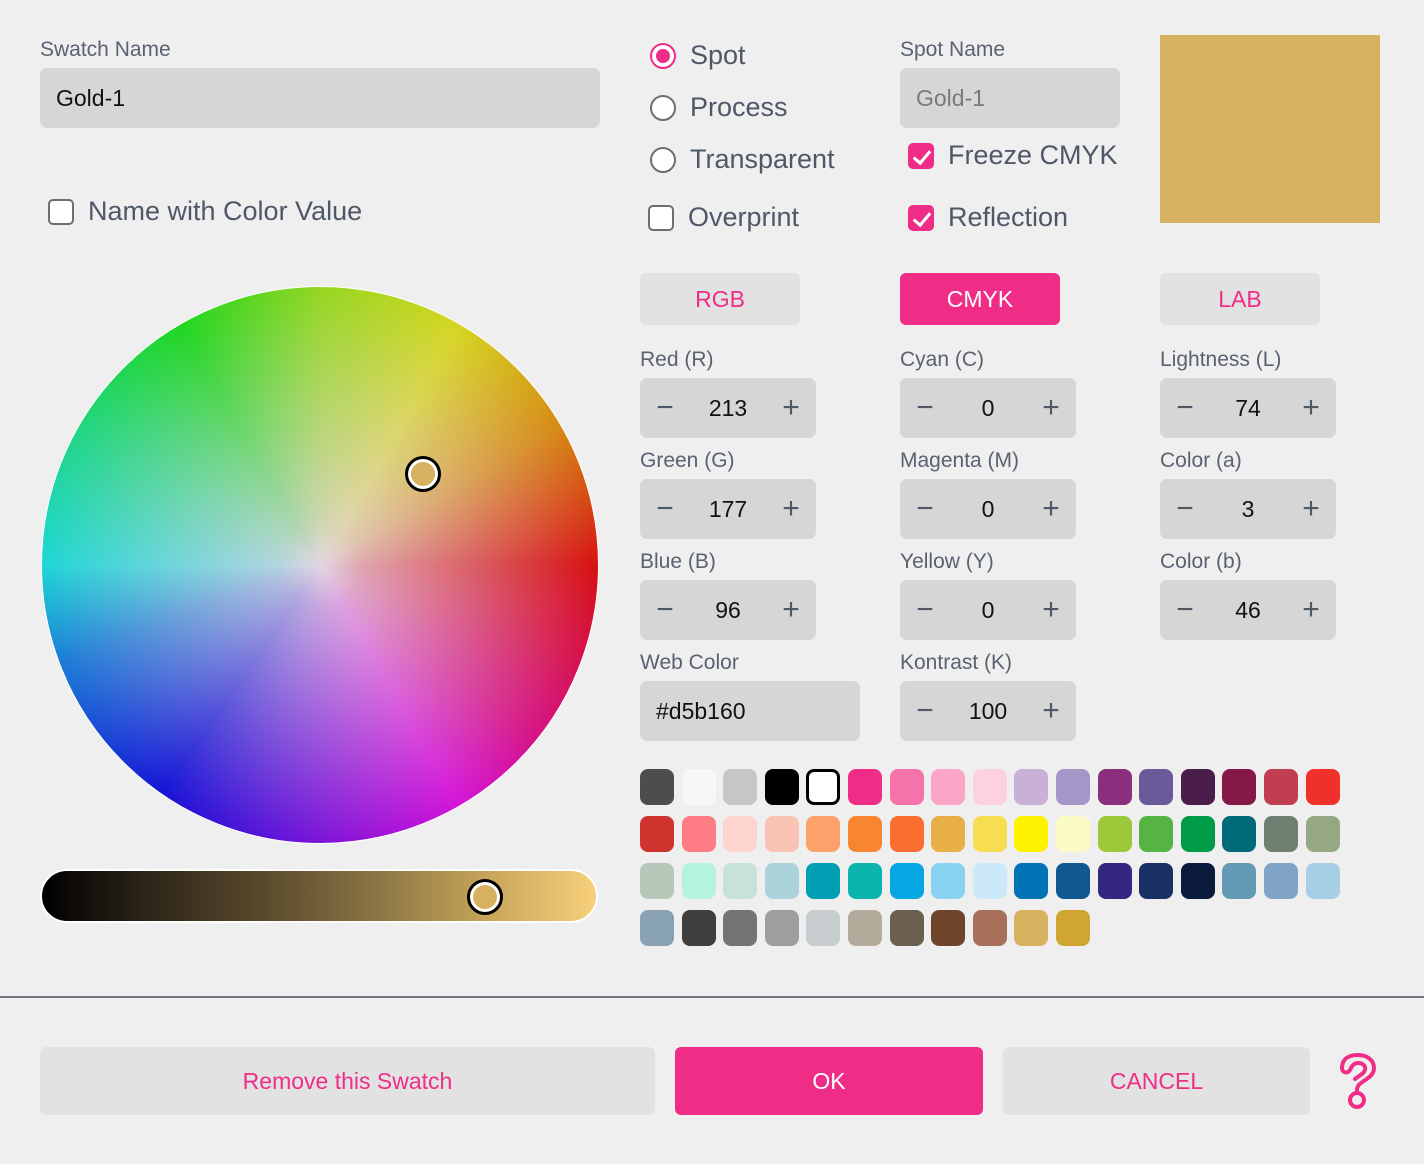  Describe the element at coordinates (728, 408) in the screenshot. I see `red-stepper: − 213 +` at that location.